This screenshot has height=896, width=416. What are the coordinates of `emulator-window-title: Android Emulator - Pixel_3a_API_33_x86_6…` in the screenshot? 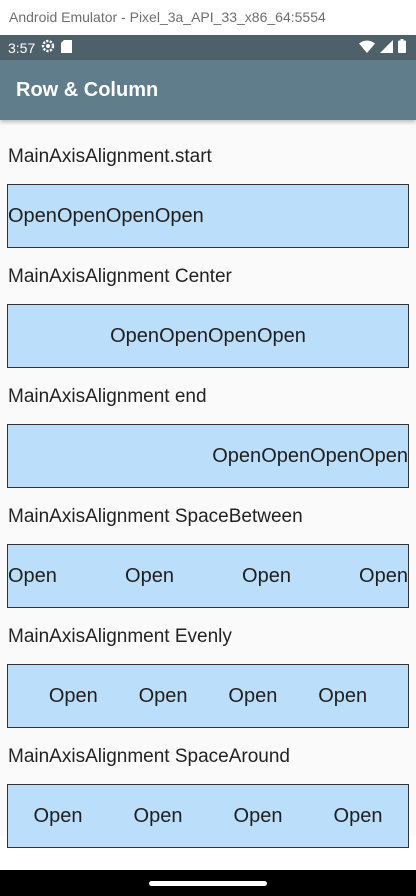 It's located at (208, 17).